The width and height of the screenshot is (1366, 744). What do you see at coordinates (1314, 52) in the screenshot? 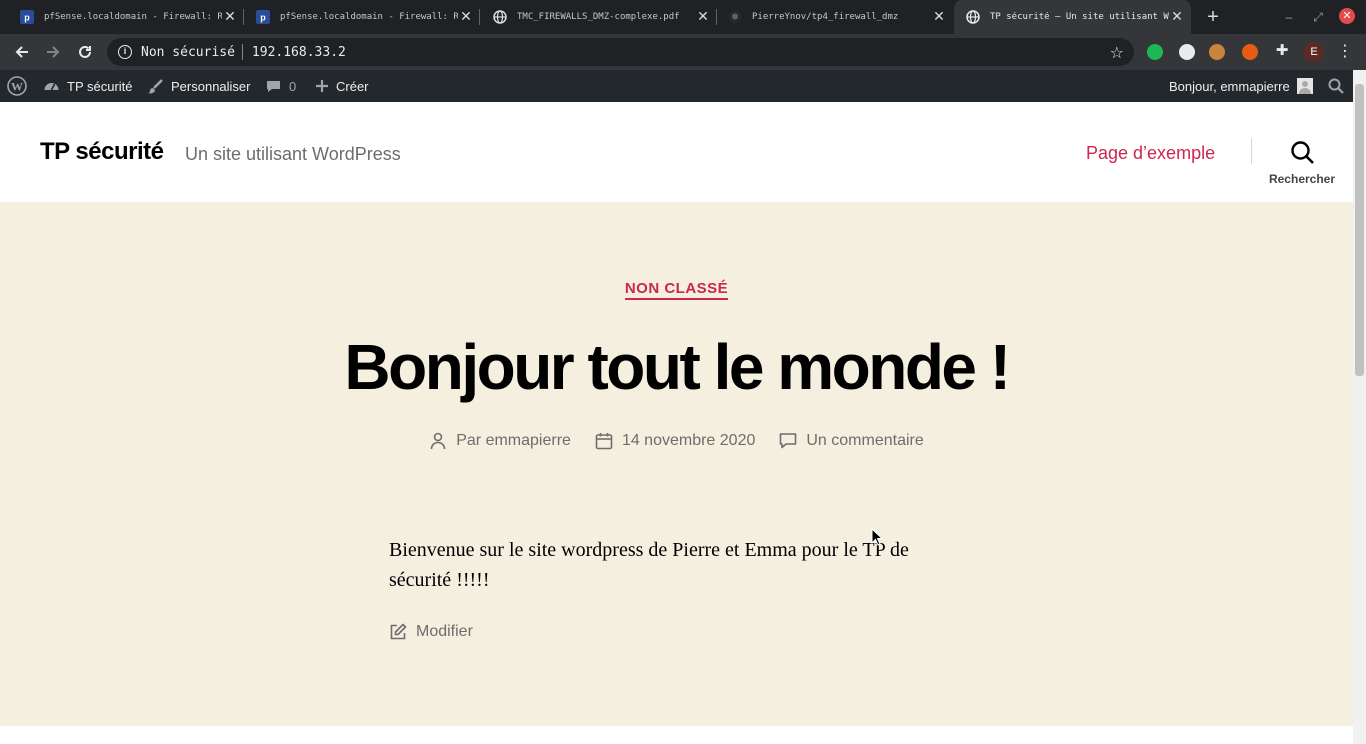
I see `profile-avatar: E` at bounding box center [1314, 52].